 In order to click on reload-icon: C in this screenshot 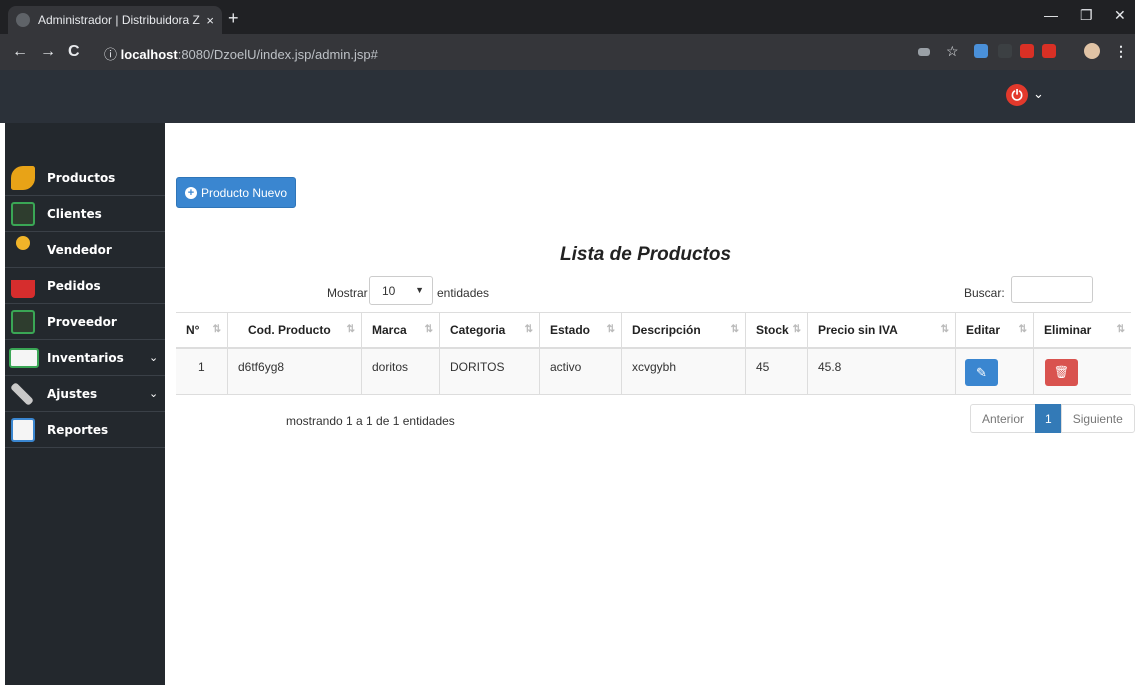, I will do `click(74, 52)`.